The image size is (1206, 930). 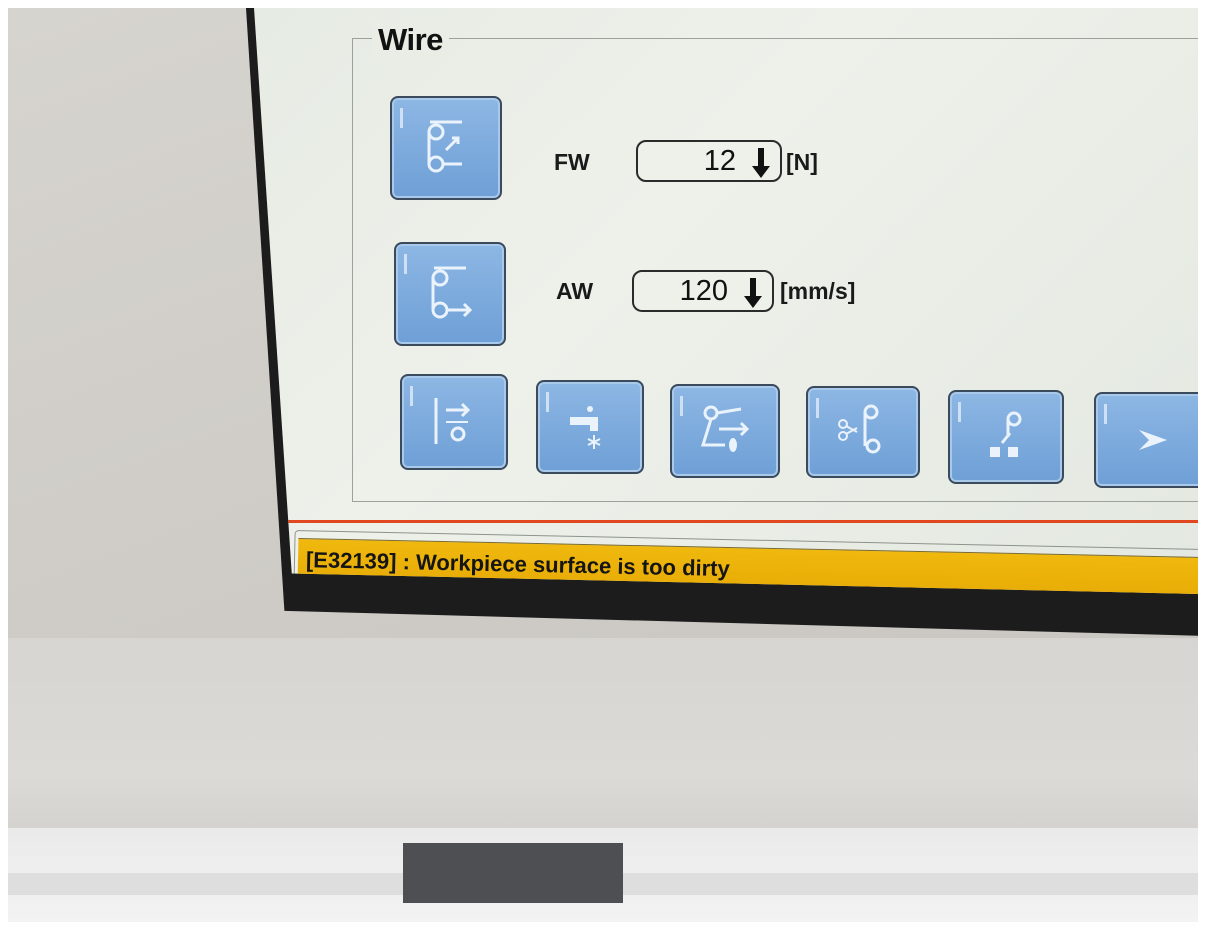 I want to click on separator-line, so click(x=741, y=521).